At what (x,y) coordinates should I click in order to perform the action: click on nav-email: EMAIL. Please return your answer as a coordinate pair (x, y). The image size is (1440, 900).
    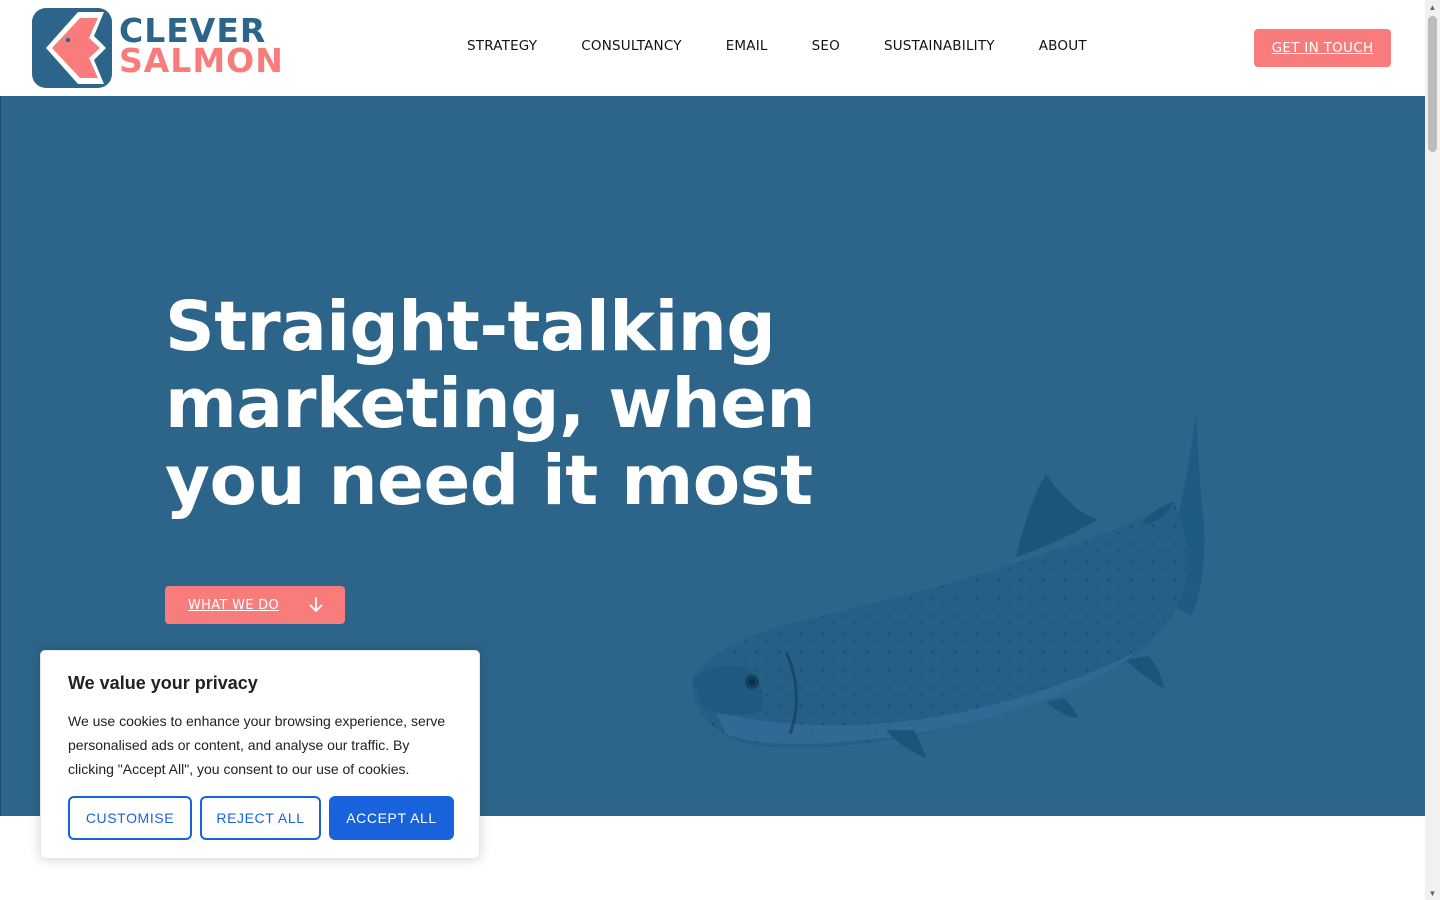
    Looking at the image, I should click on (747, 46).